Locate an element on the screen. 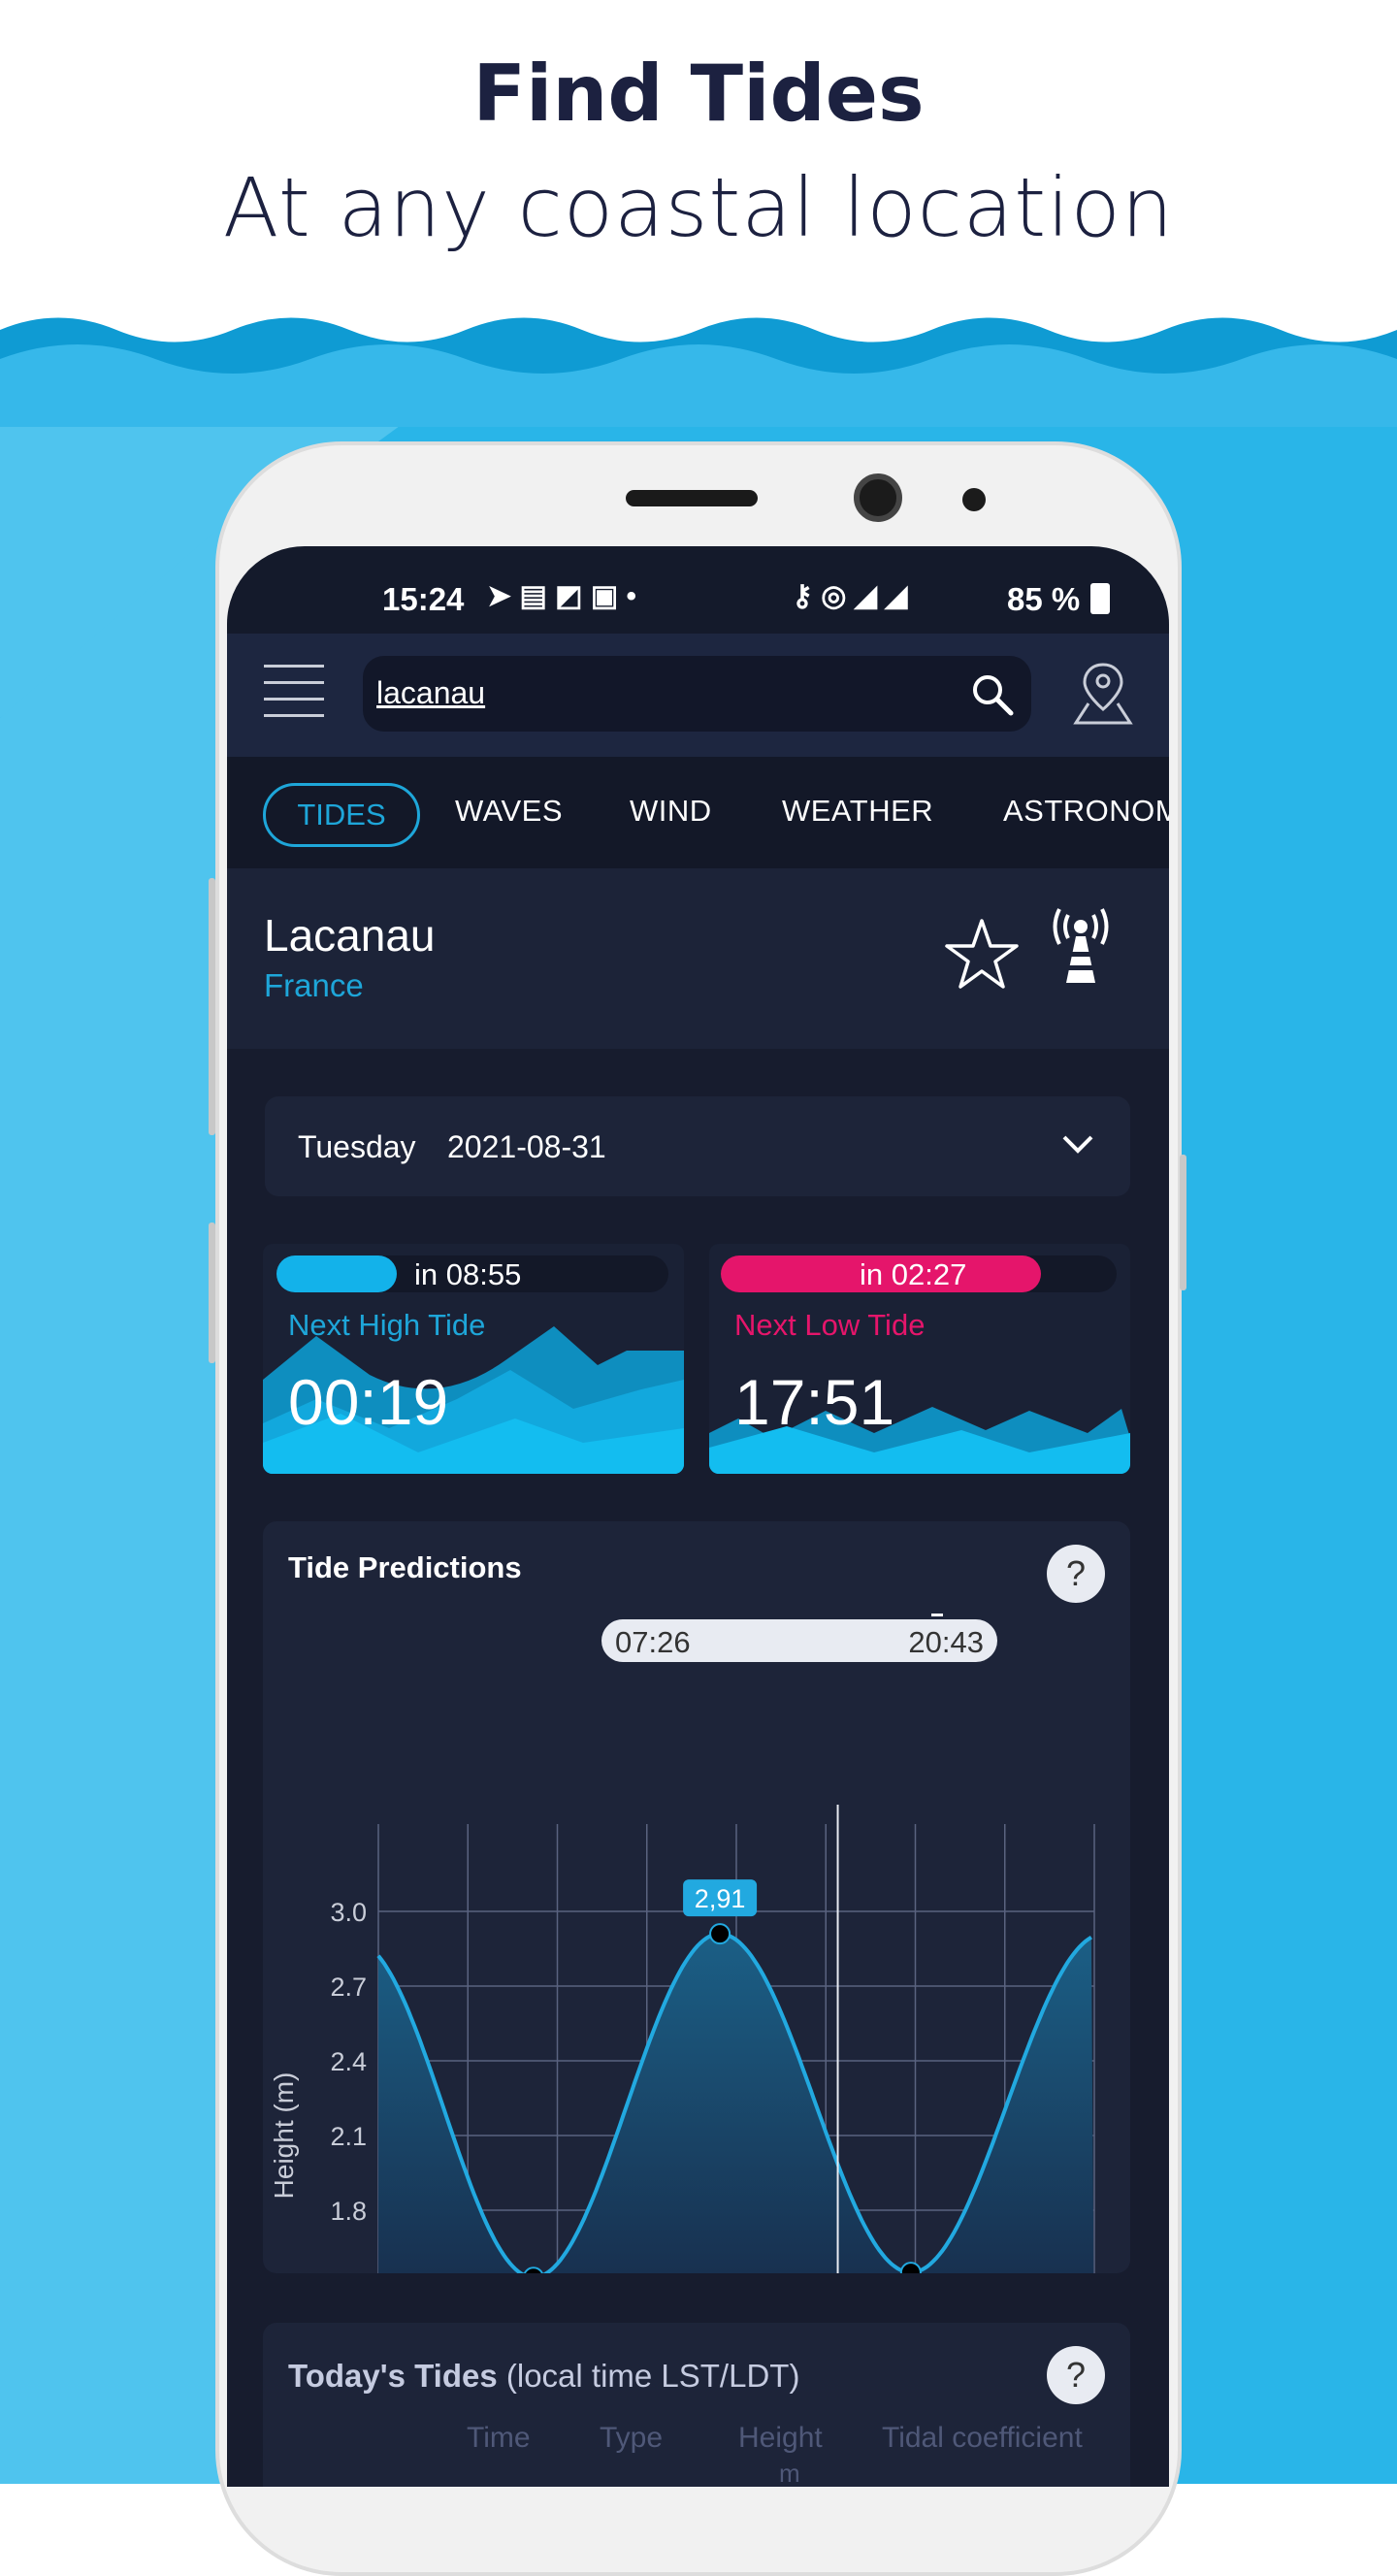 This screenshot has height=2576, width=1397. tab-tides: TIDES is located at coordinates (341, 815).